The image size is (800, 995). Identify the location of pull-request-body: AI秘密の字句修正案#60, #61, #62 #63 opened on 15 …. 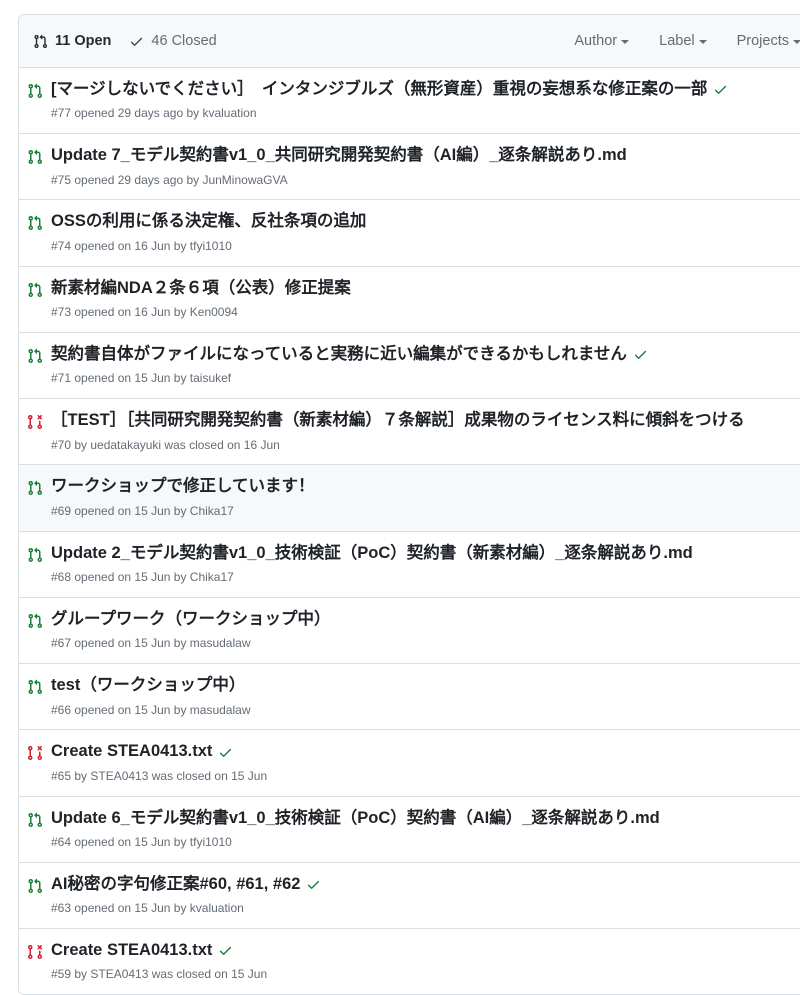
(425, 895).